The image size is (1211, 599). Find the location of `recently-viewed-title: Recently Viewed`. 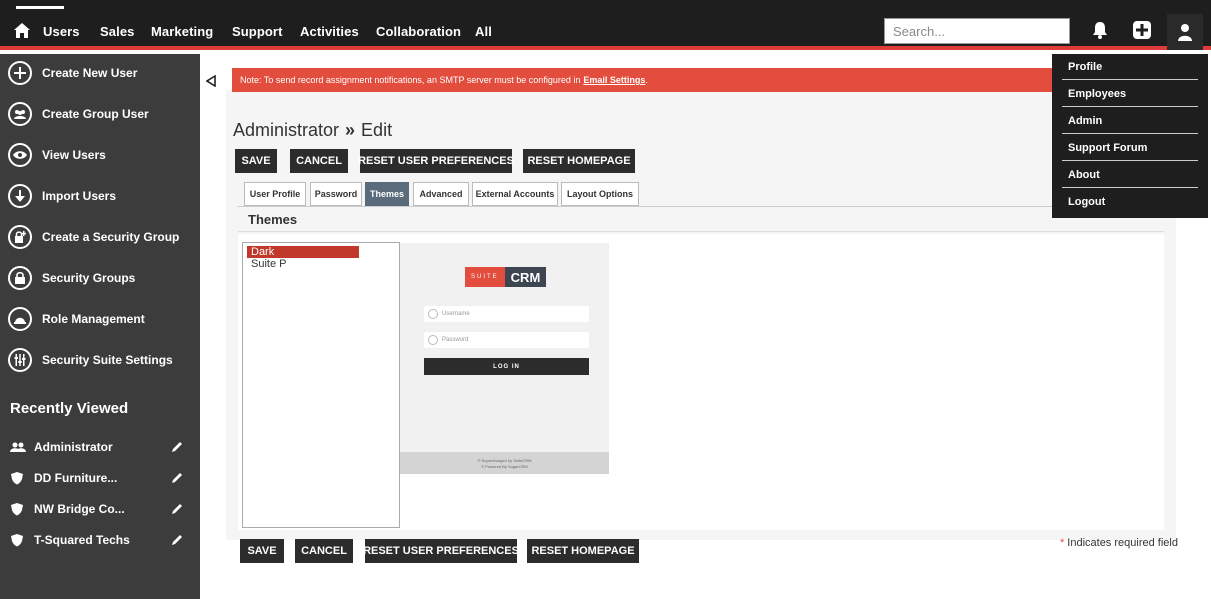

recently-viewed-title: Recently Viewed is located at coordinates (69, 408).